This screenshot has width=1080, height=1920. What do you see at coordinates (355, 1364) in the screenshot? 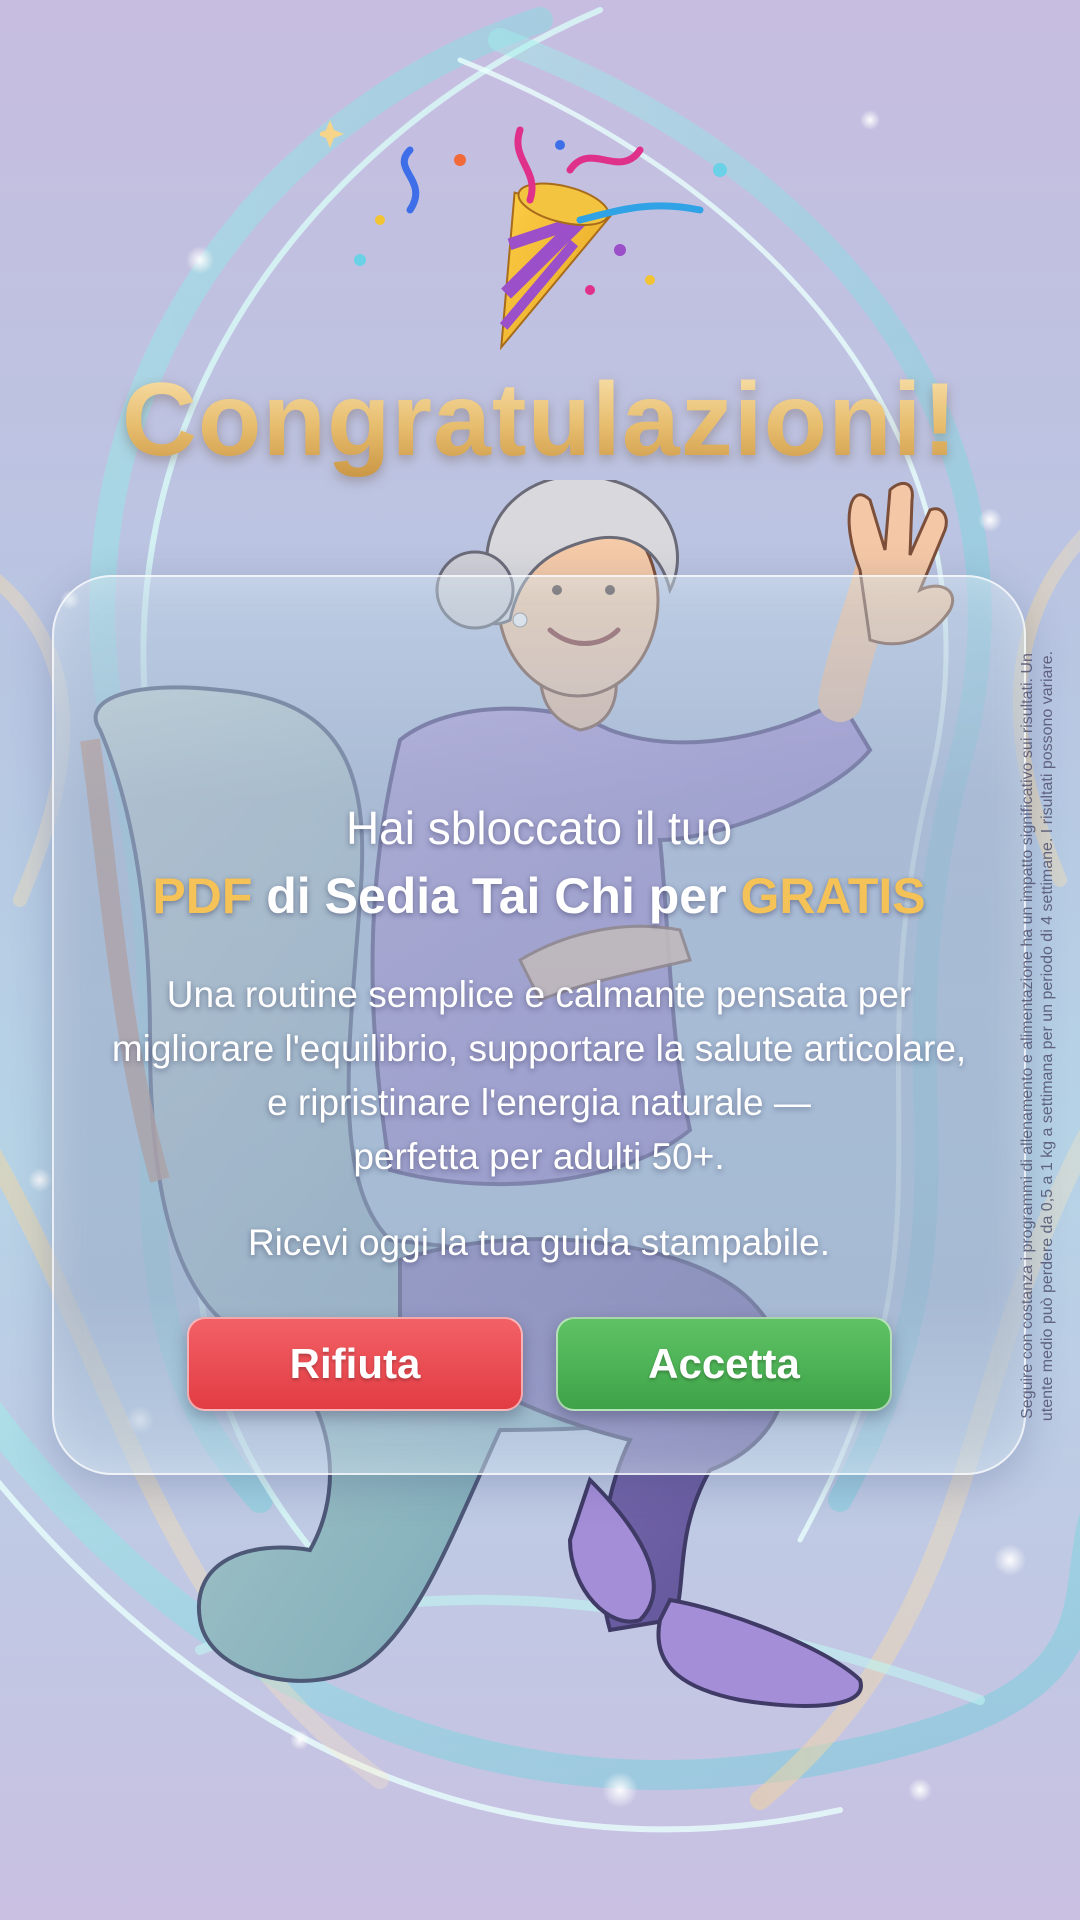
I see `decline-button: Rifiuta` at bounding box center [355, 1364].